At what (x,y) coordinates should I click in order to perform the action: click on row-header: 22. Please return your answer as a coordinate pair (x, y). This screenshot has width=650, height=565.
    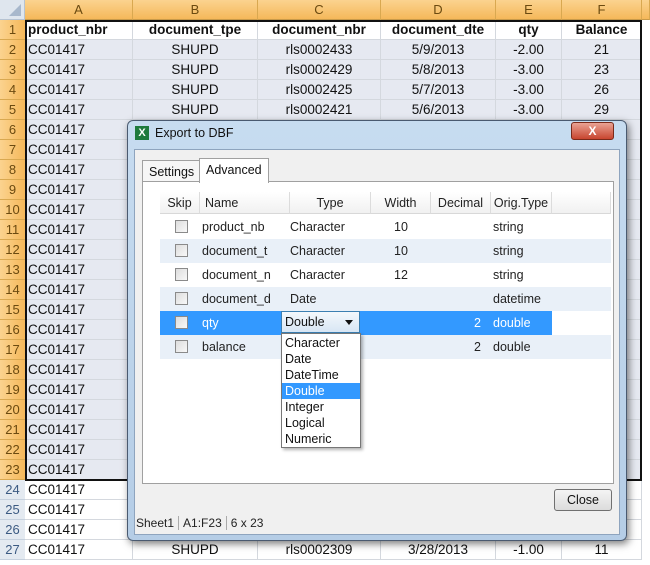
    Looking at the image, I should click on (12, 450).